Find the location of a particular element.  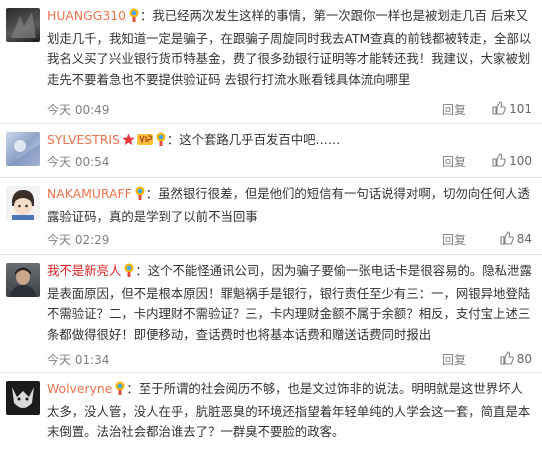

like-button: 84 is located at coordinates (516, 239).